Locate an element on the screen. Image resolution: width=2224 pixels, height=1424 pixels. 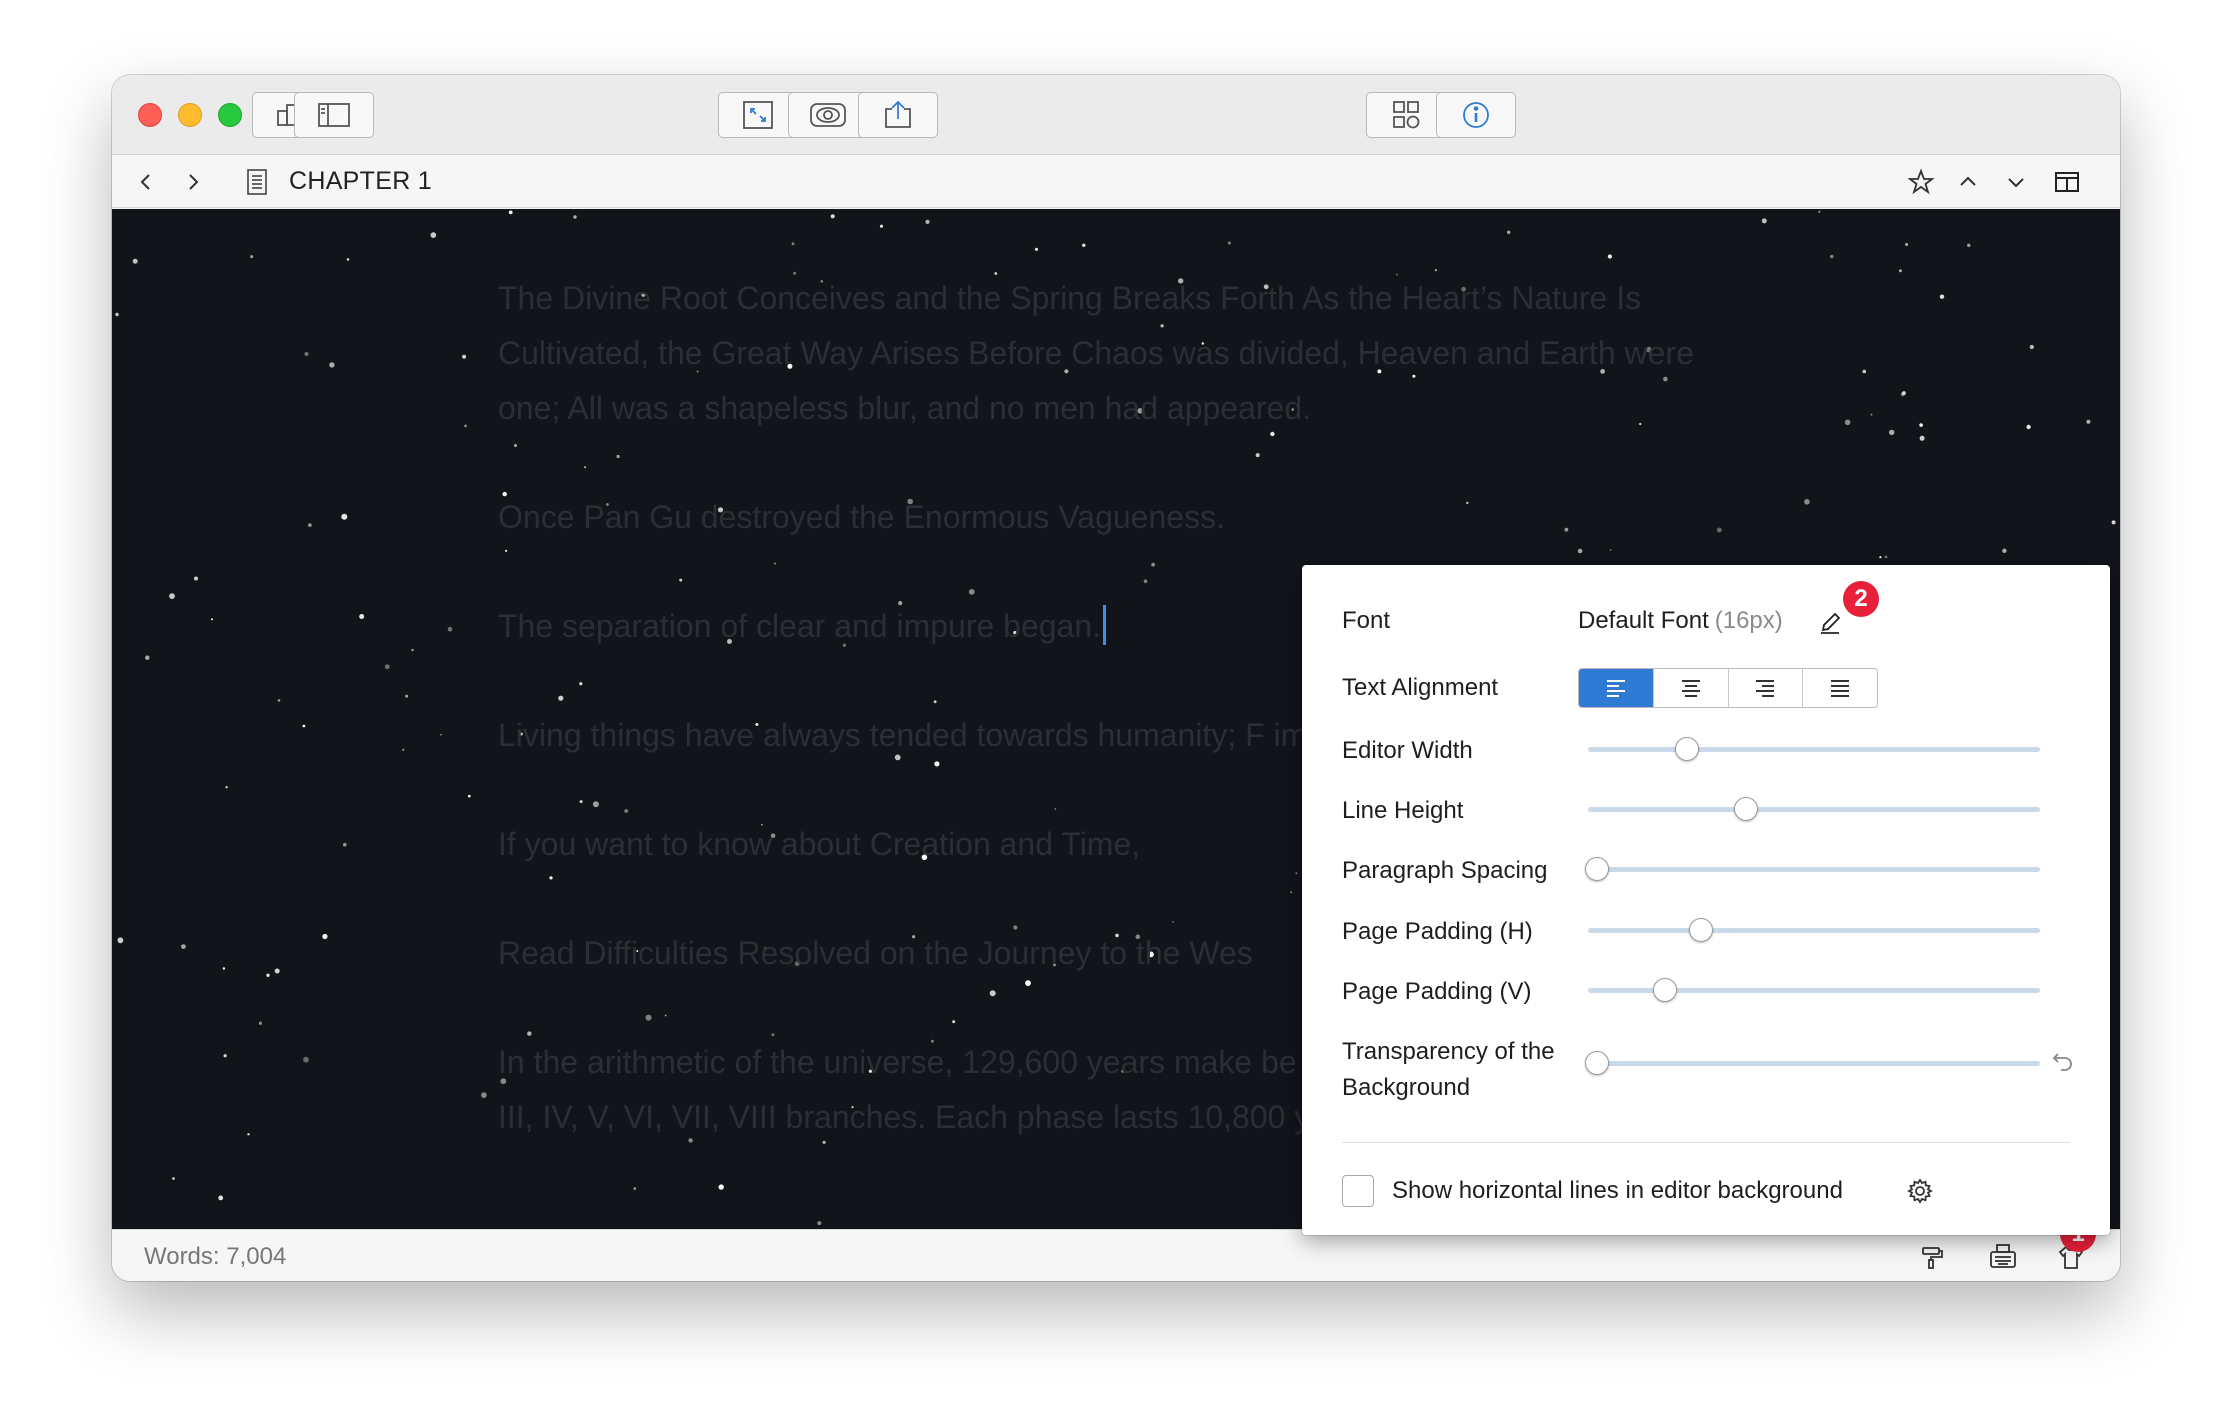
widgets-button is located at coordinates (1406, 115).